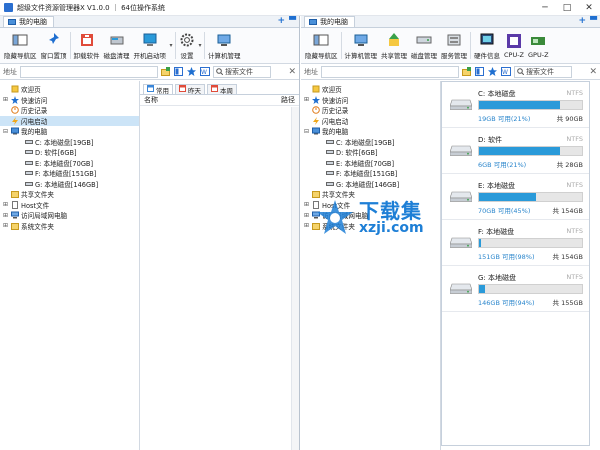 This screenshot has width=600, height=450. Describe the element at coordinates (321, 55) in the screenshot. I see `ribbon-label: 隐藏导航区` at that location.